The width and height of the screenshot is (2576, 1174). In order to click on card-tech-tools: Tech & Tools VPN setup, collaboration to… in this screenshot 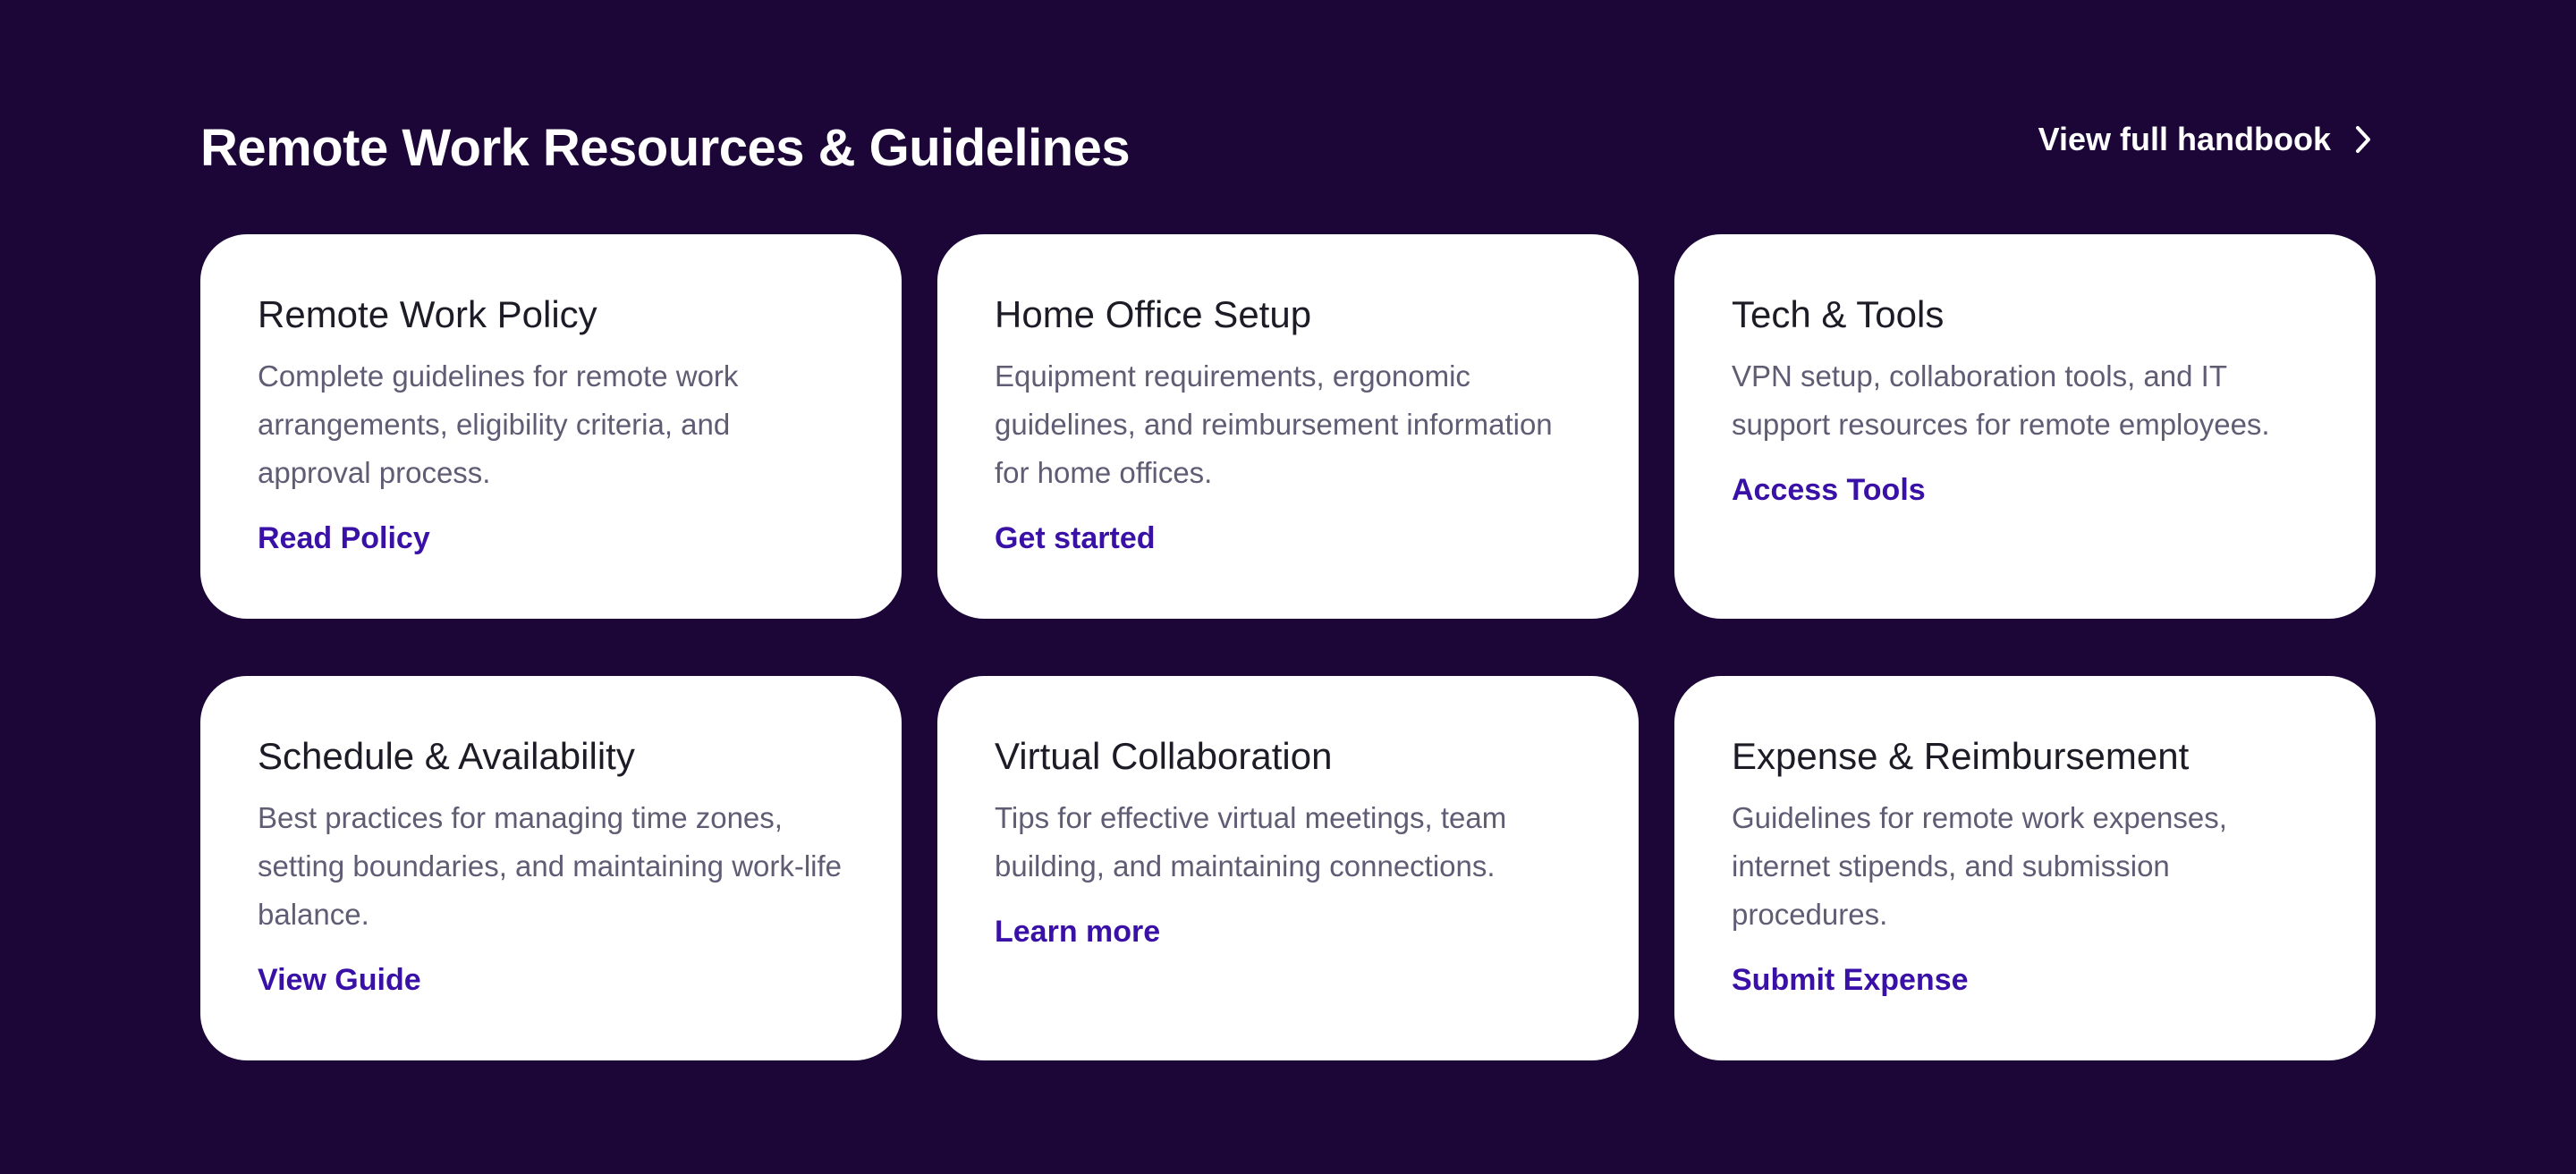, I will do `click(2025, 426)`.